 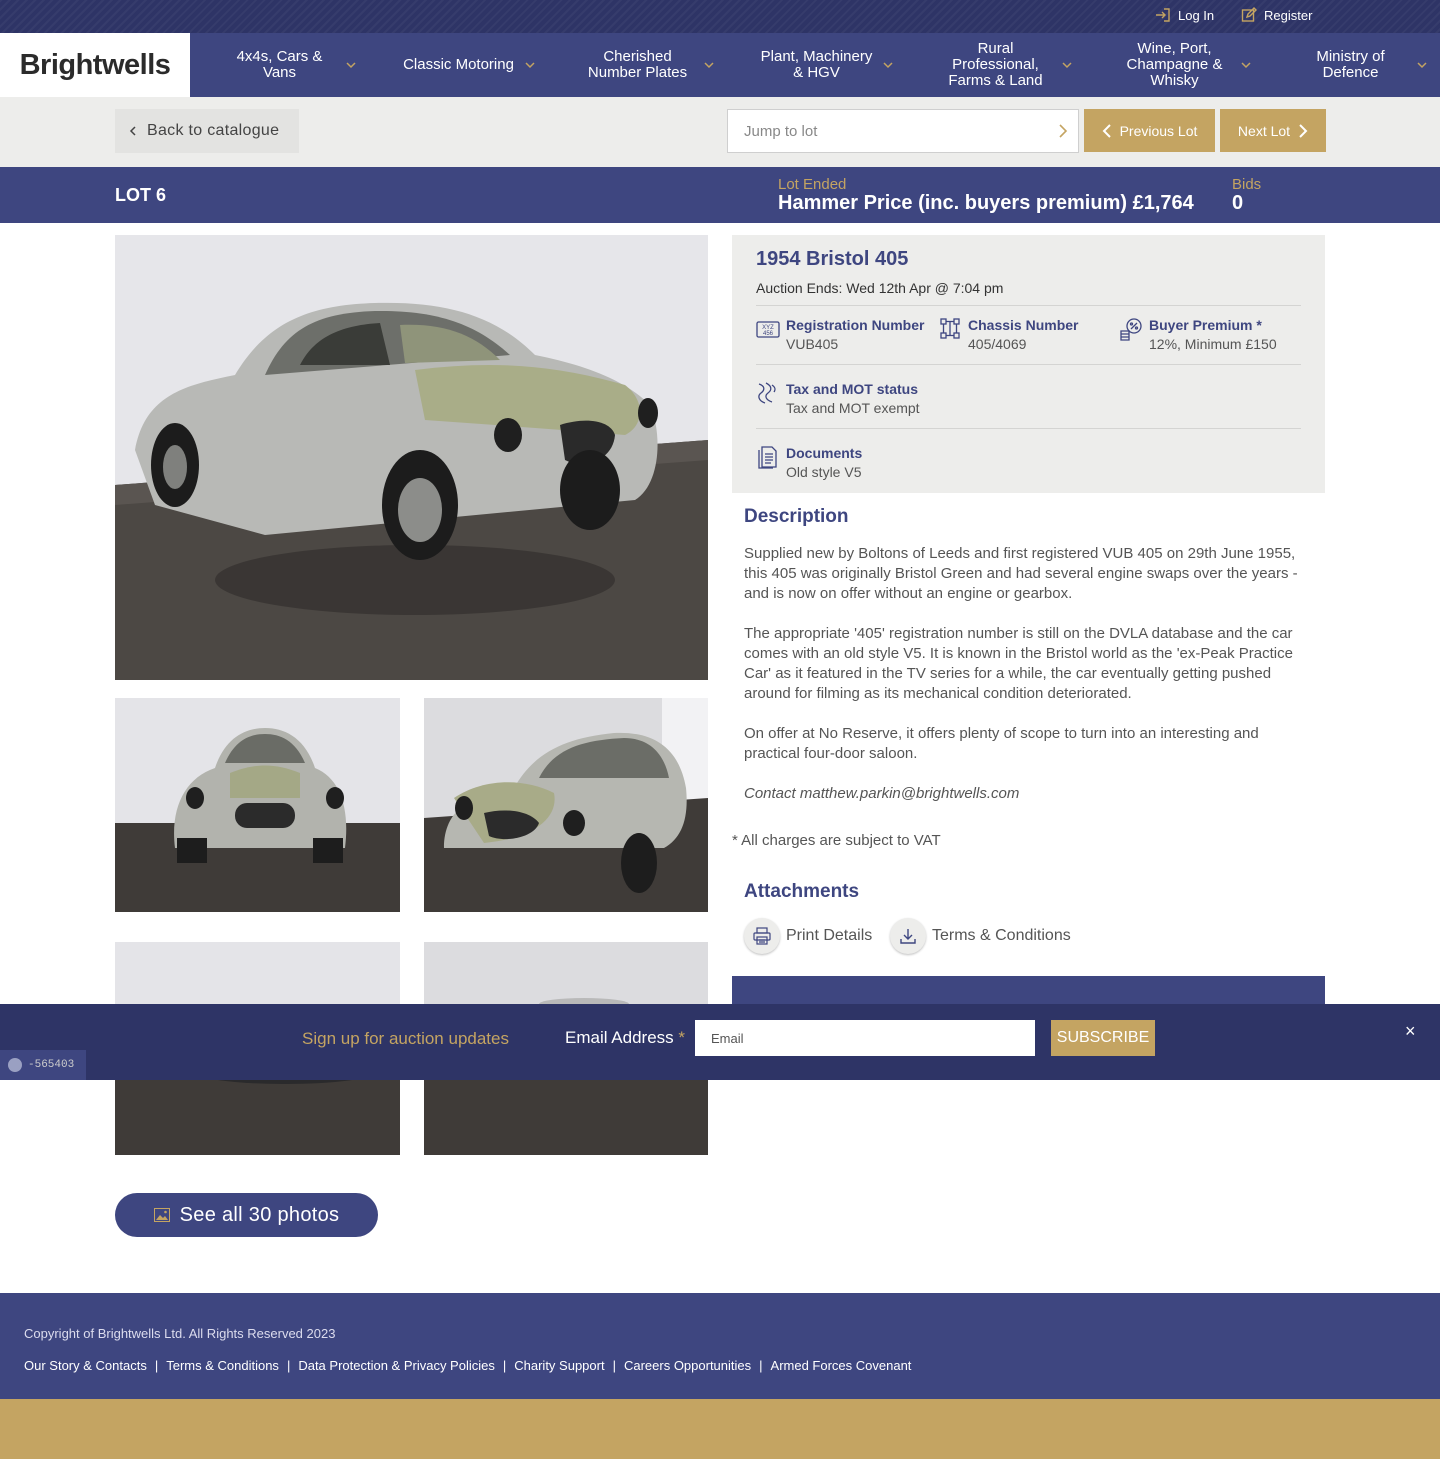 I want to click on spec-tax-mot-status: Tax and MOT status Tax and MOT exempt, so click(x=906, y=401).